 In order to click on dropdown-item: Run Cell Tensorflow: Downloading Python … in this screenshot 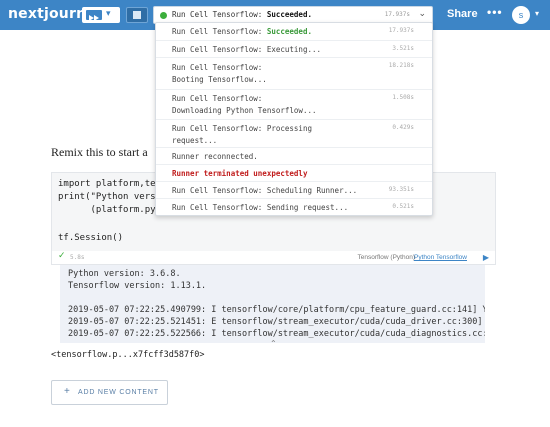, I will do `click(294, 105)`.